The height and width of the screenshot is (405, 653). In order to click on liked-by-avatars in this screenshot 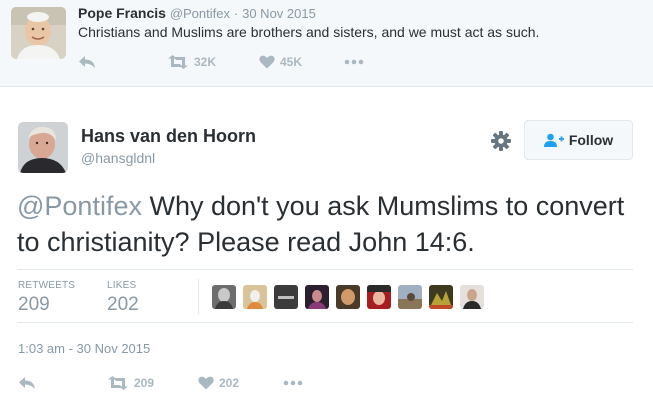, I will do `click(348, 297)`.